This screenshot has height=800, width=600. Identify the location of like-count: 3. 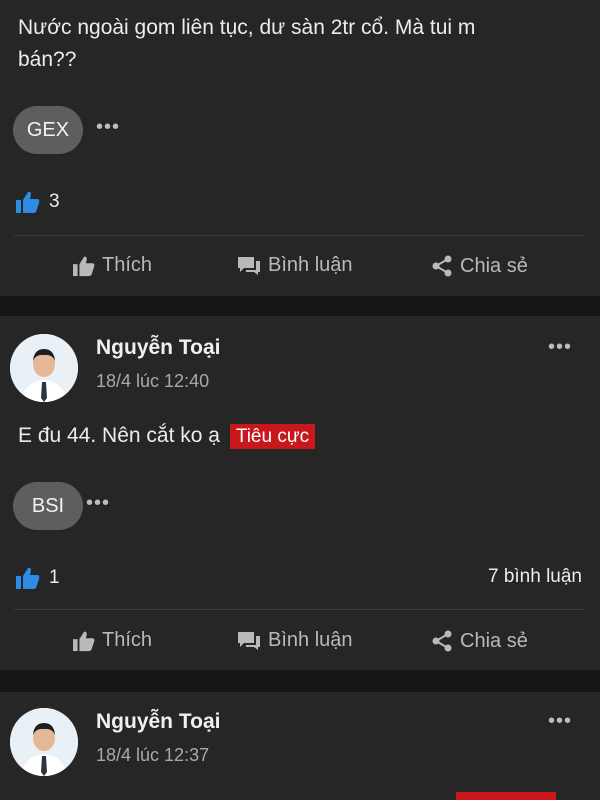
(37, 202).